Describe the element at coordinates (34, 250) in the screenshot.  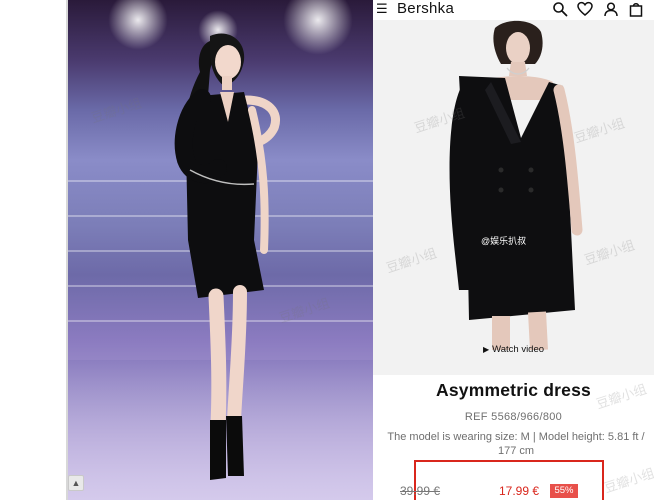
I see `left-margin` at that location.